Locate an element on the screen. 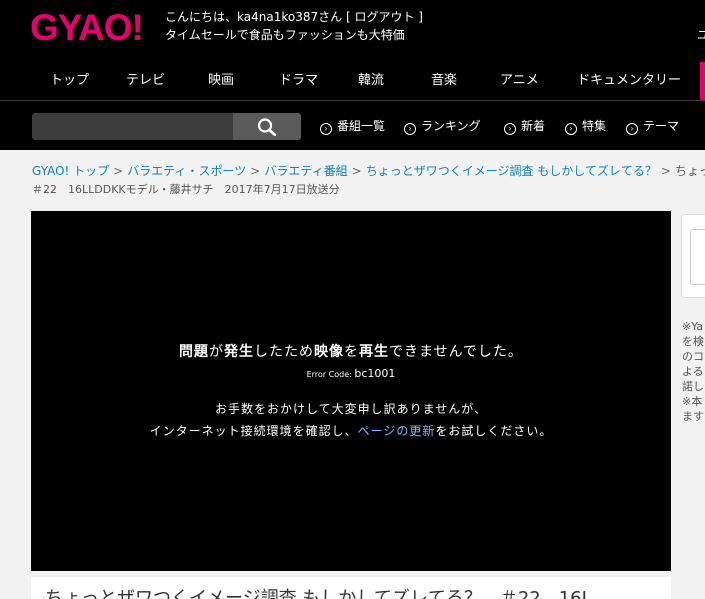  error-title: 問題が発生したため映像を再生できませんでした。 is located at coordinates (351, 352).